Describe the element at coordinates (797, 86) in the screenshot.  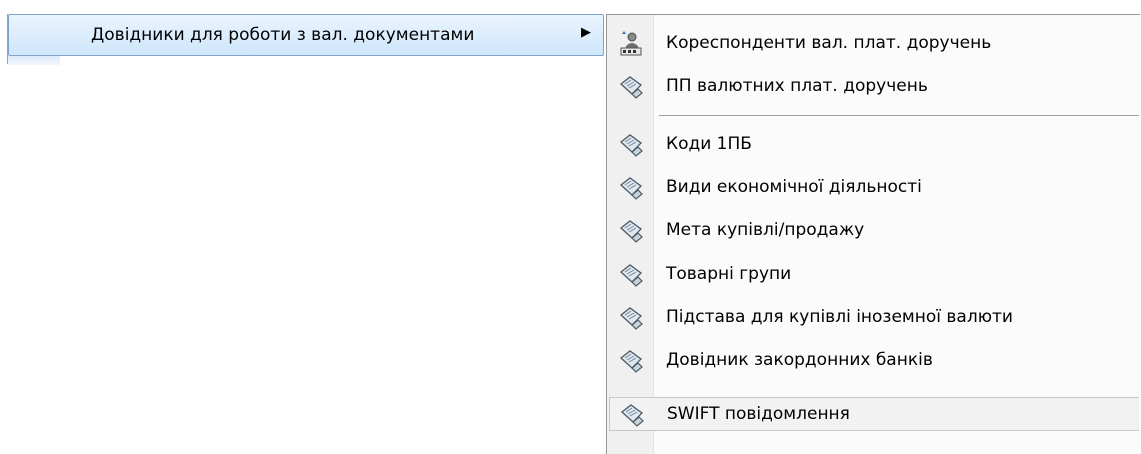
I see `menu-item-label: ПП валютних плат. доручень` at that location.